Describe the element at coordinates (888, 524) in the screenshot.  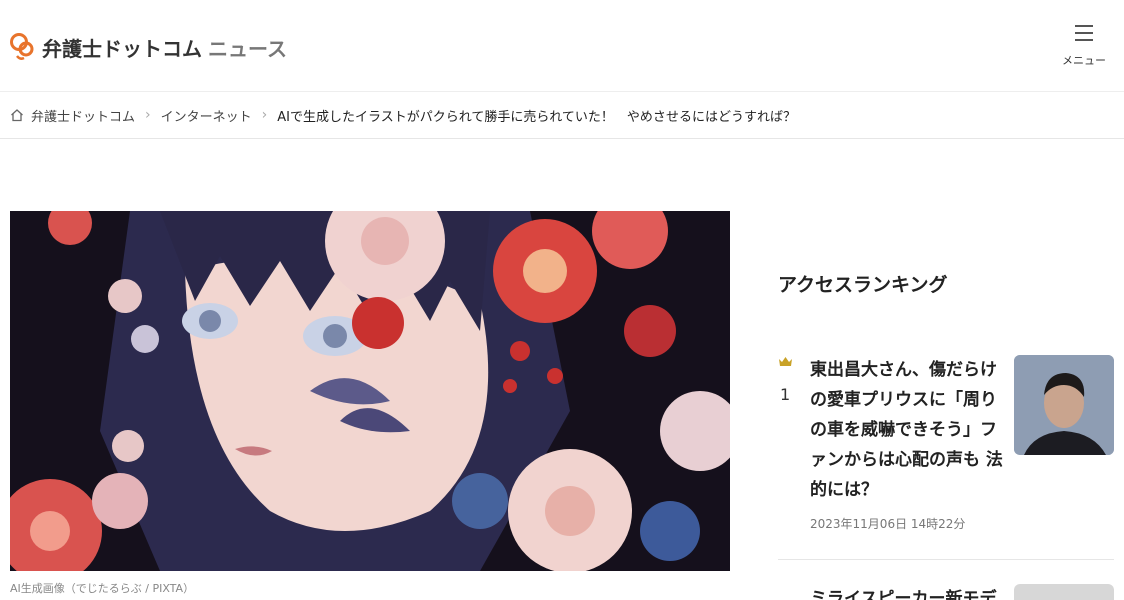
I see `ranking-date: 2023年11月06日 14時22分` at that location.